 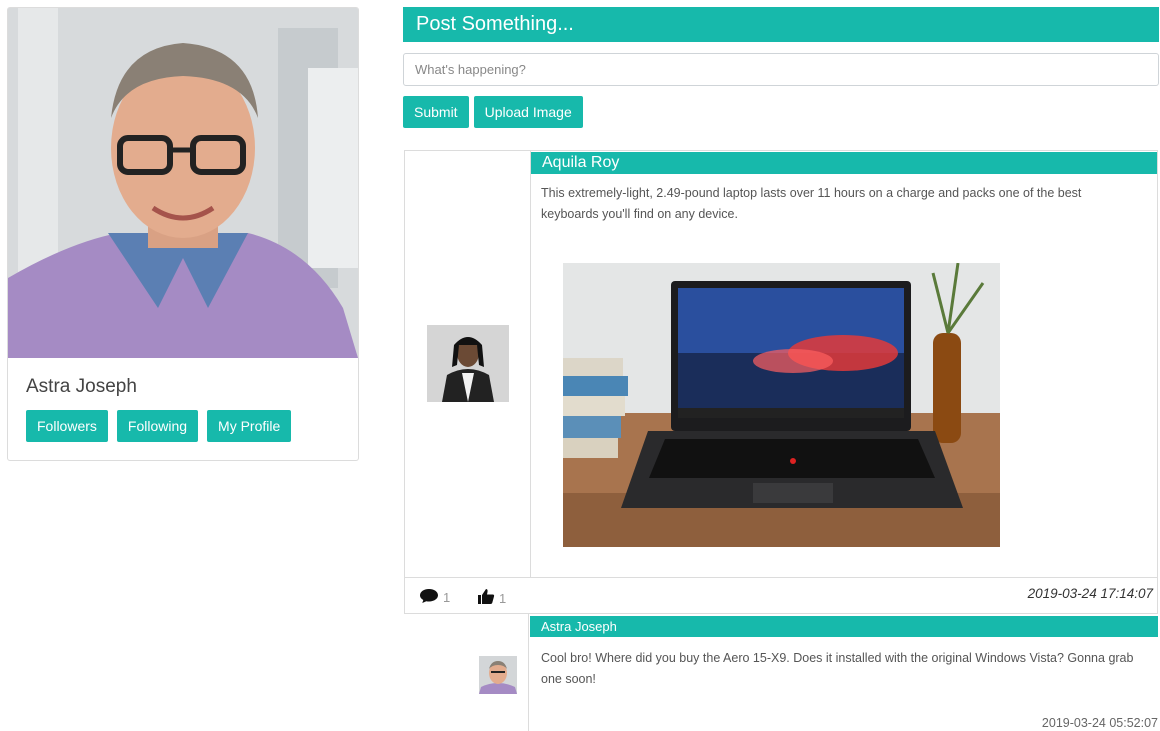 I want to click on post-timestamp: 2019-03-24 17:14:07, so click(x=1090, y=593).